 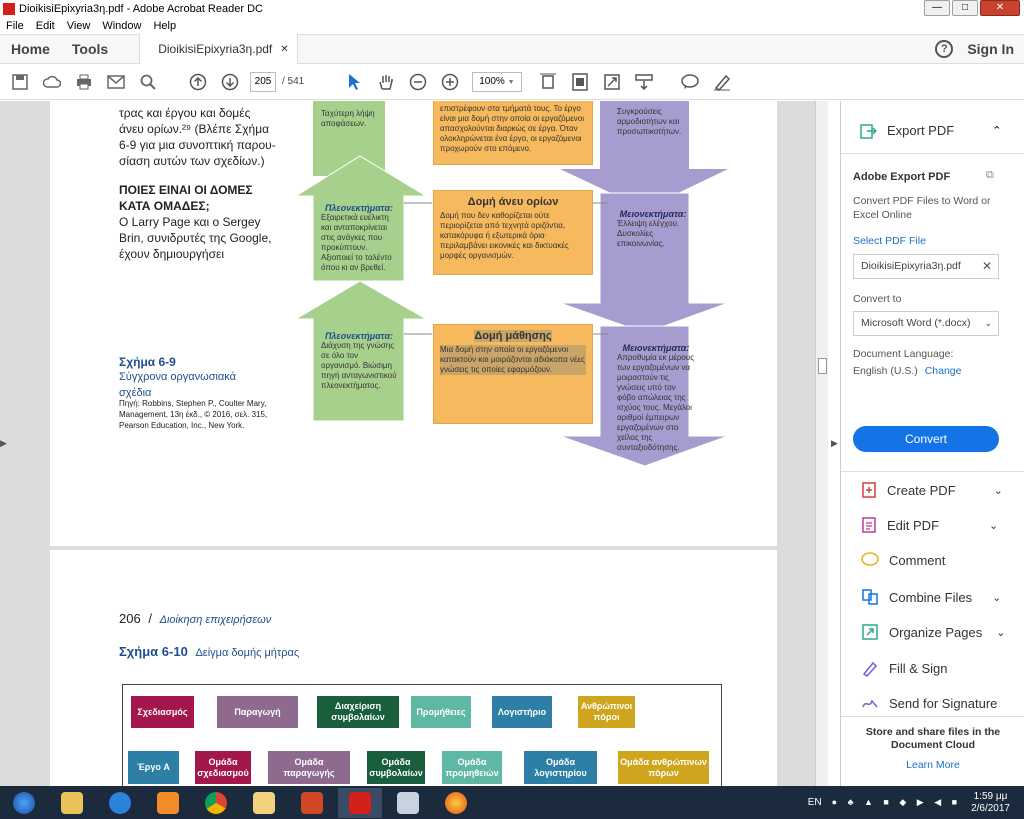 I want to click on help-icon: ?, so click(x=944, y=49).